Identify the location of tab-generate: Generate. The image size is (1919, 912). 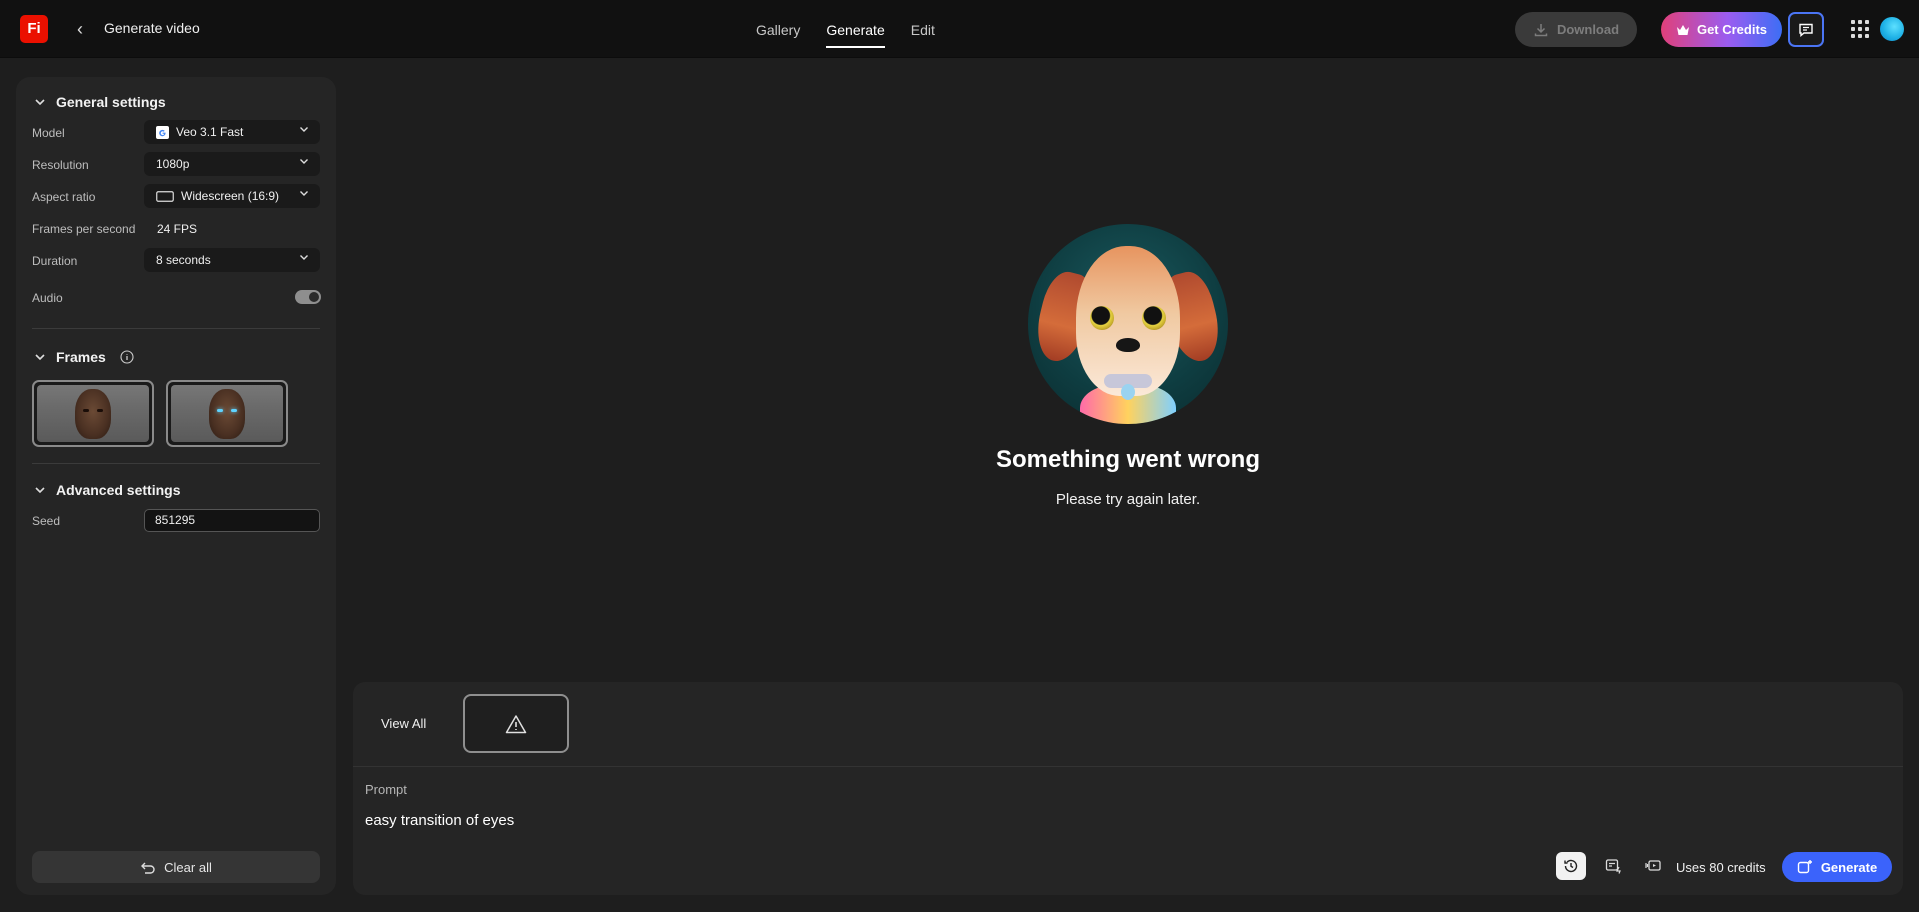
(855, 35).